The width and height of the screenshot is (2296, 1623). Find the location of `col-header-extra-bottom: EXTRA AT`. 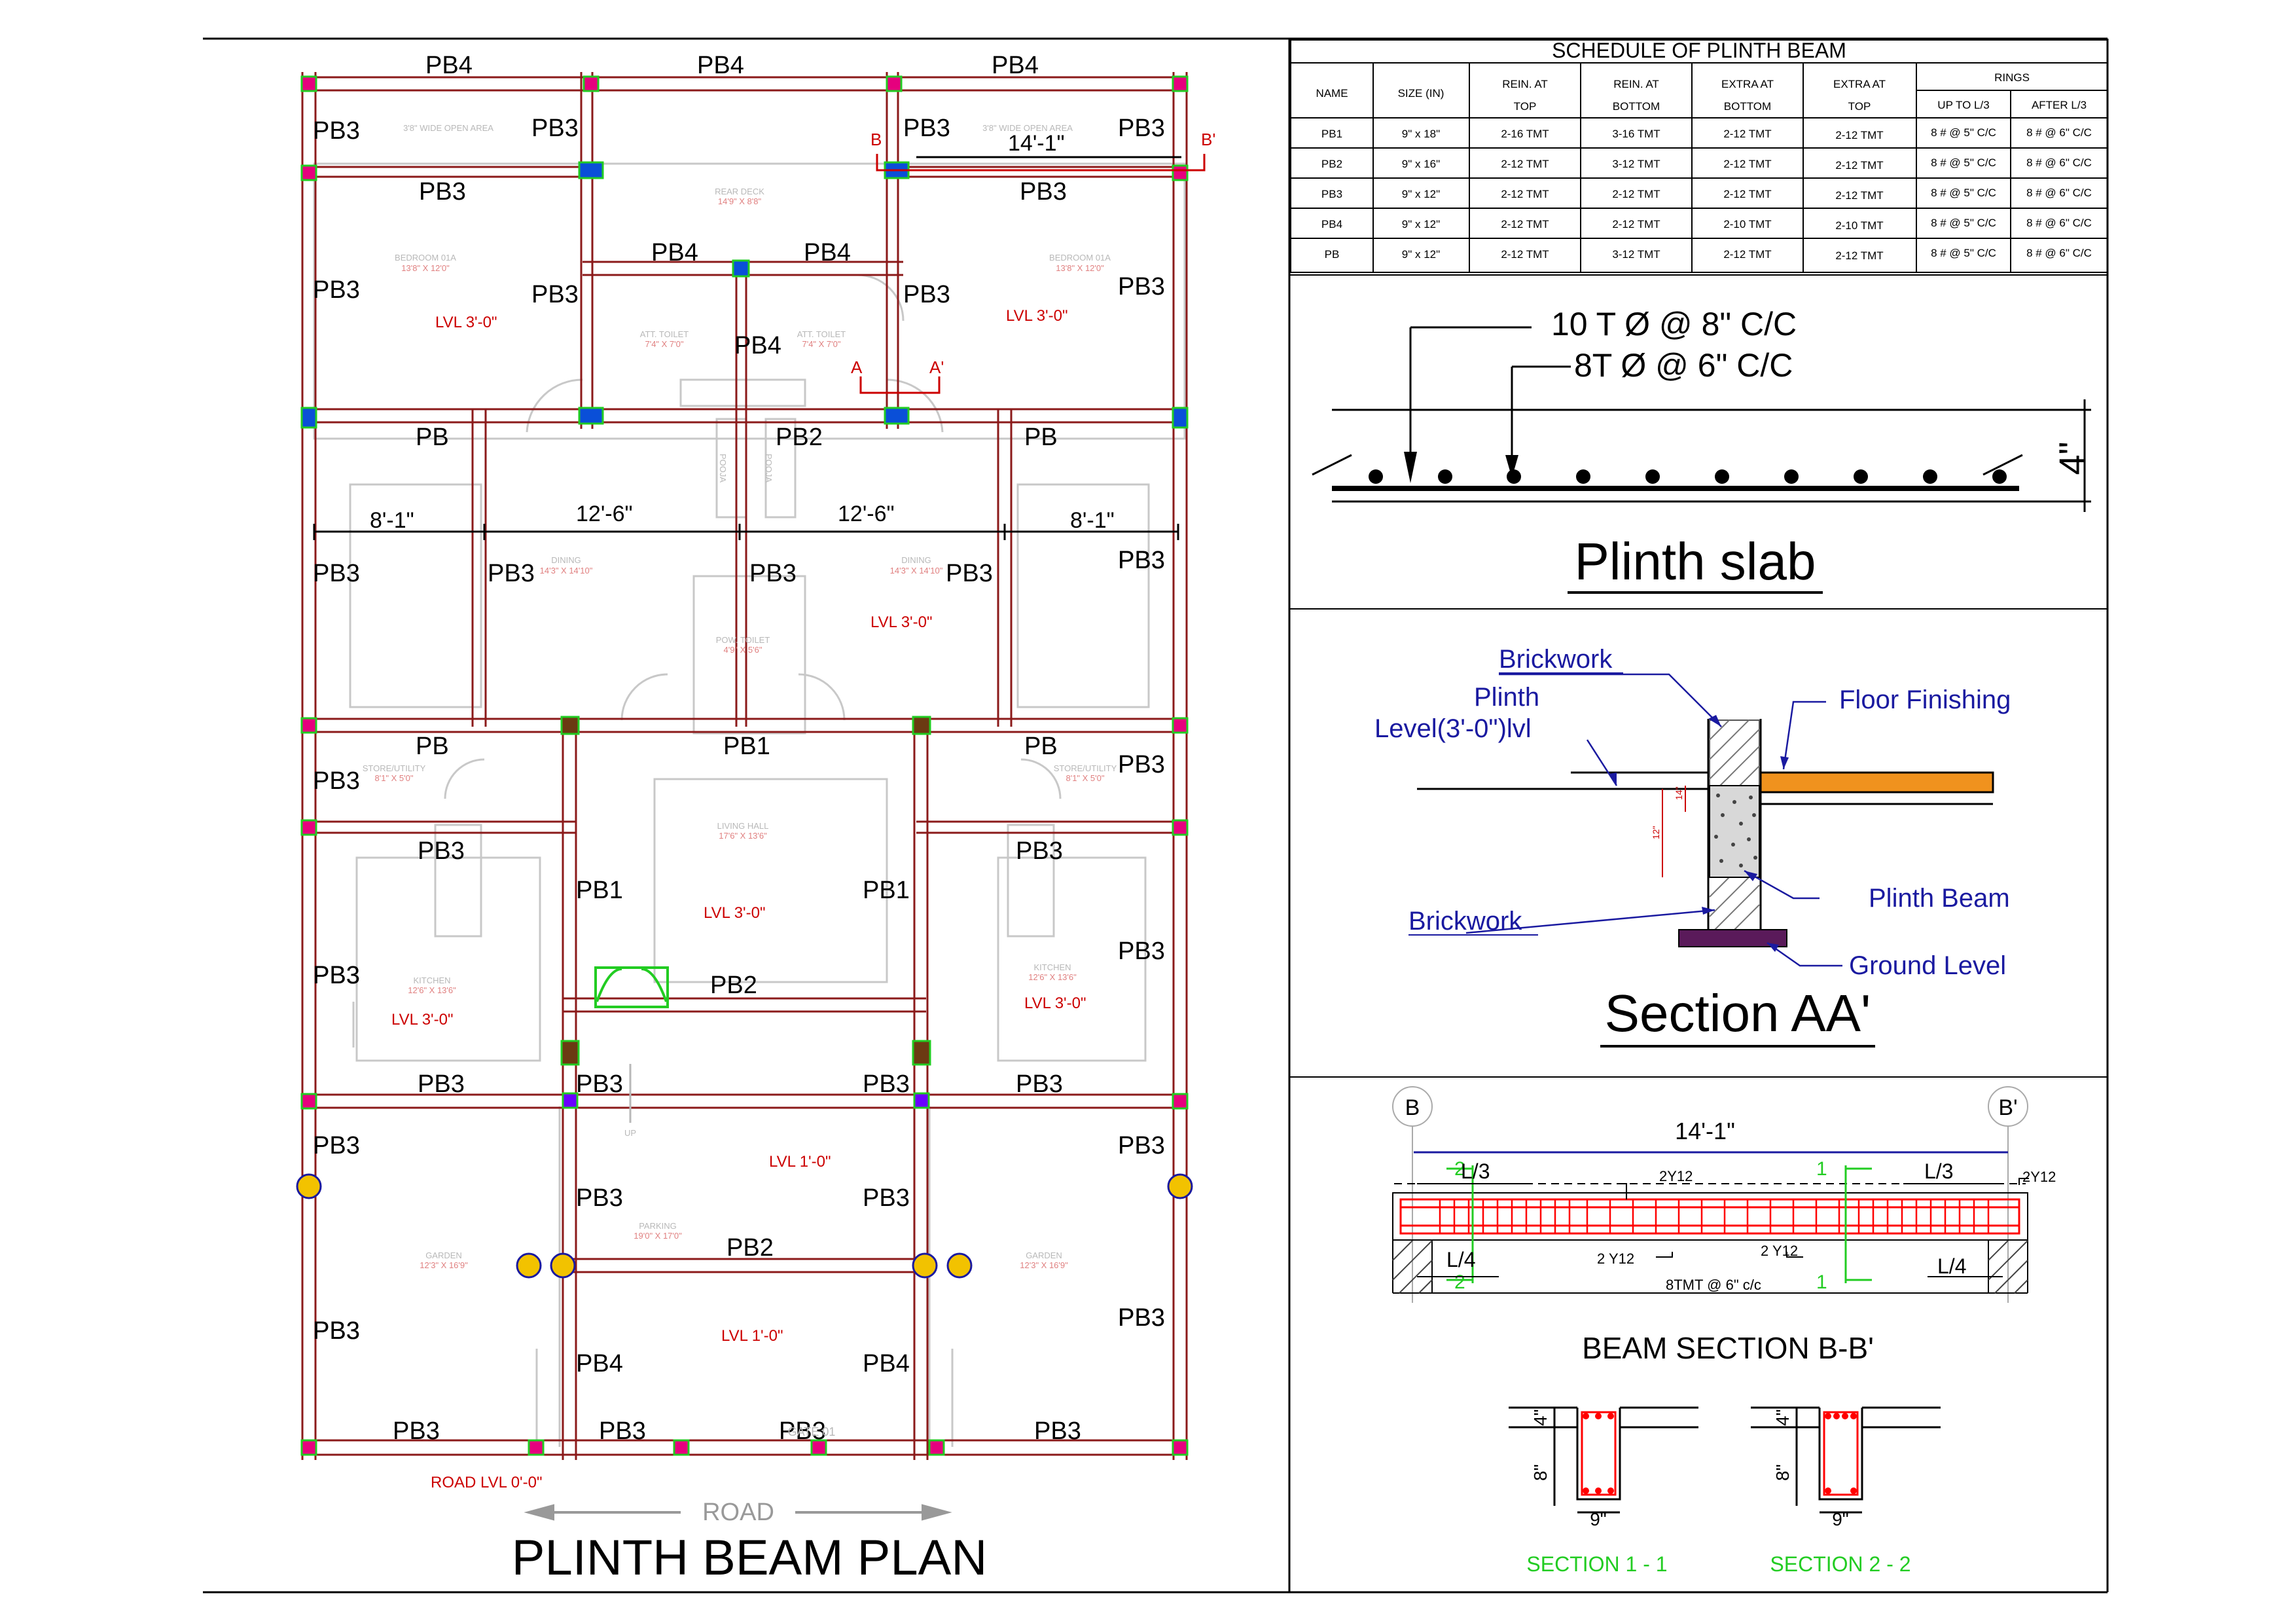

col-header-extra-bottom: EXTRA AT is located at coordinates (1747, 84).